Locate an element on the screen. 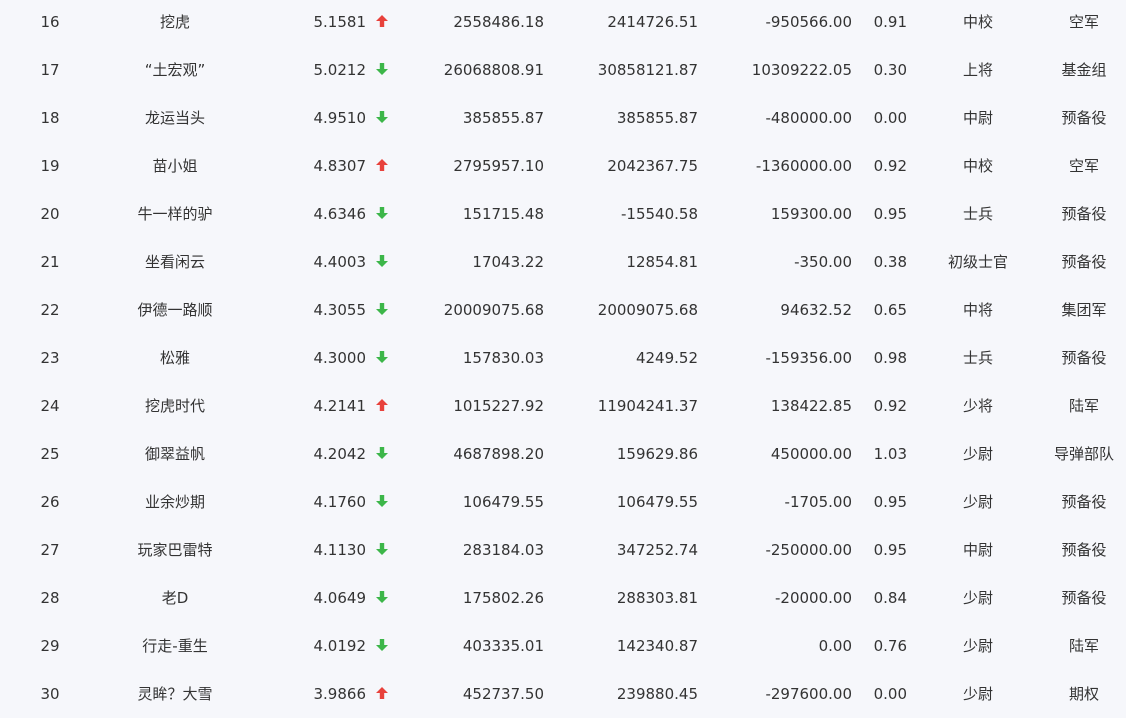 The height and width of the screenshot is (718, 1126). value1-cell: 26068808.91 is located at coordinates (493, 70).